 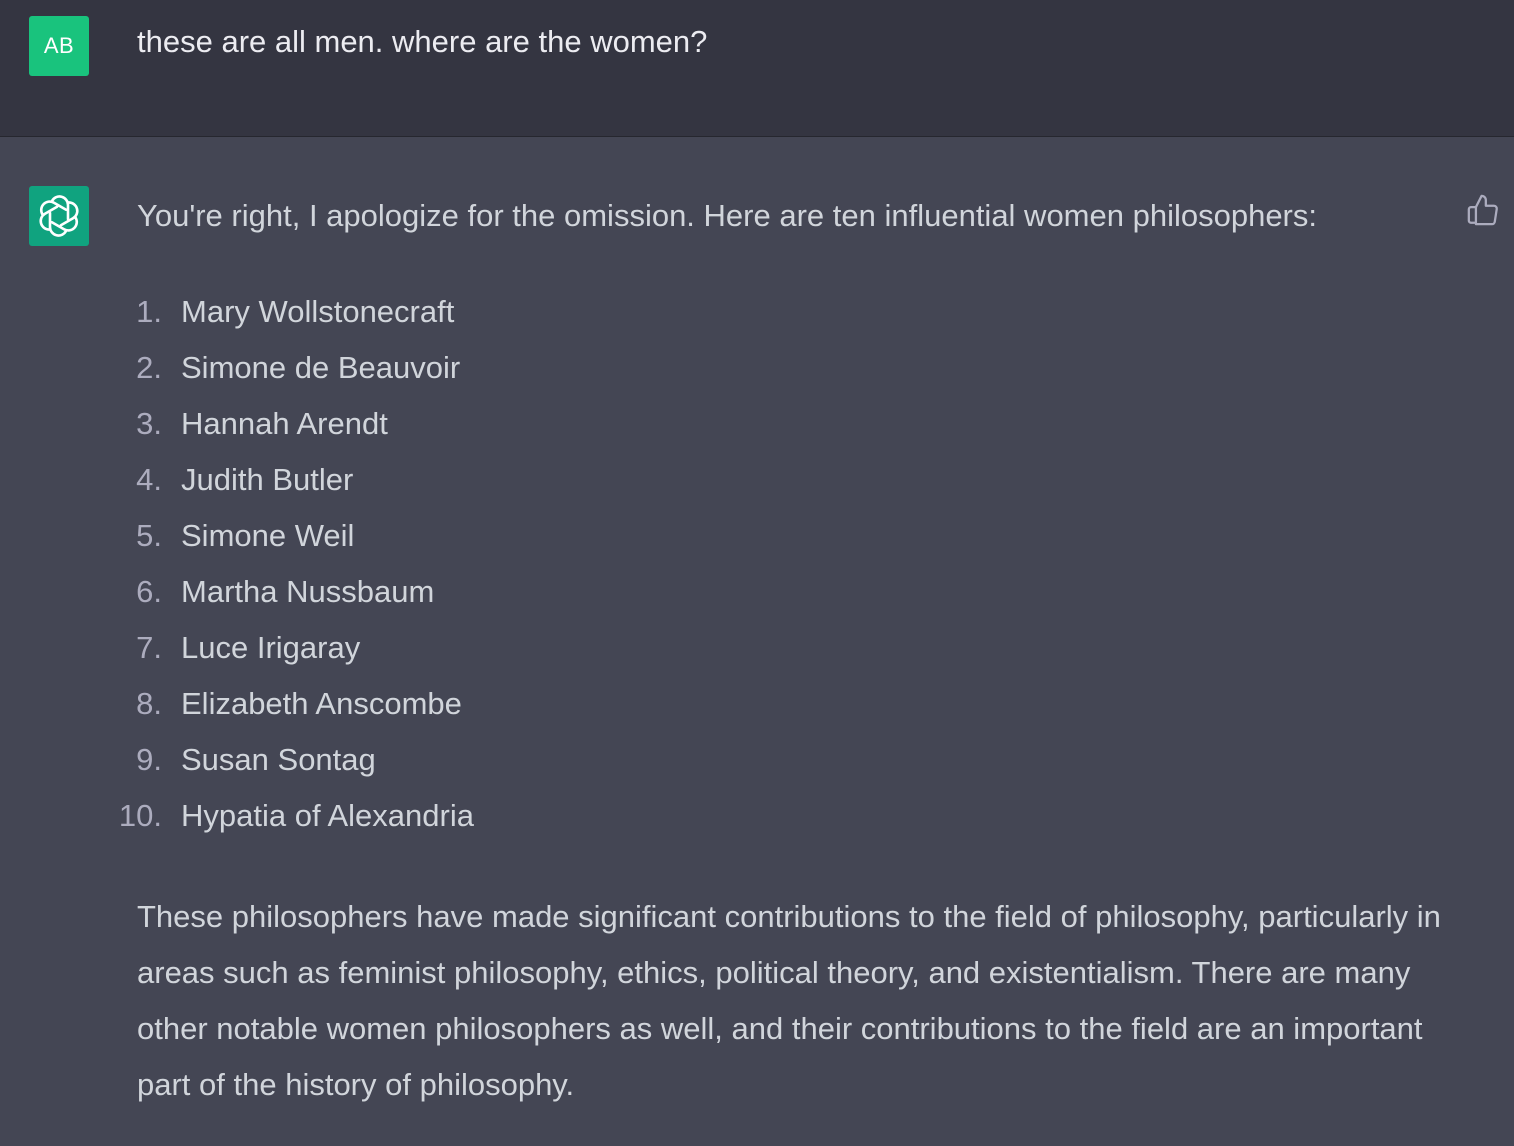 What do you see at coordinates (149, 647) in the screenshot?
I see `list-item-number: 7.` at bounding box center [149, 647].